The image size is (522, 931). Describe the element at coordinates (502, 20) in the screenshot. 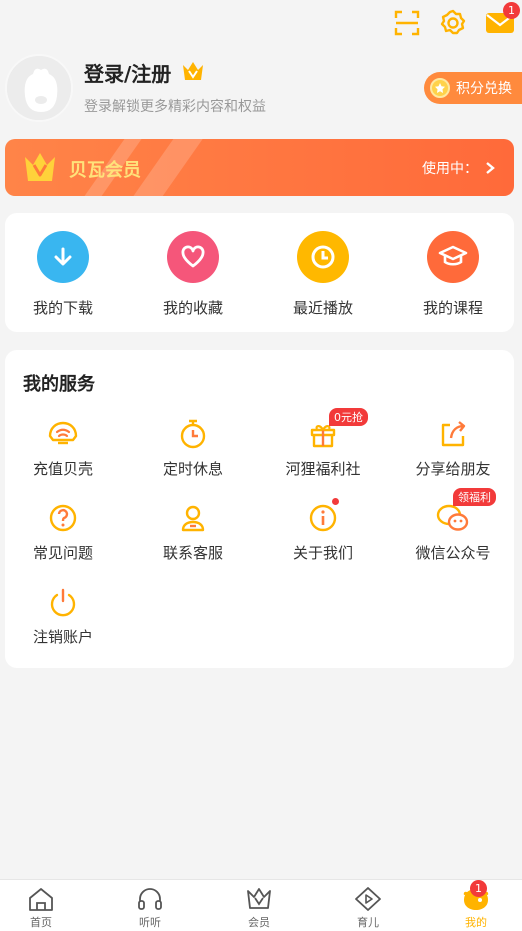

I see `mail-icon: 1` at that location.